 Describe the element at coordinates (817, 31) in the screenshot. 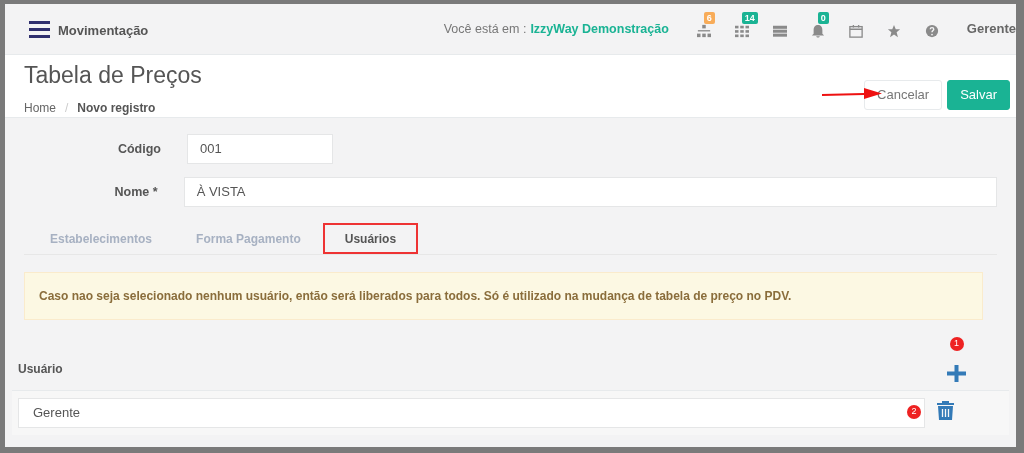

I see `bell-icon` at that location.